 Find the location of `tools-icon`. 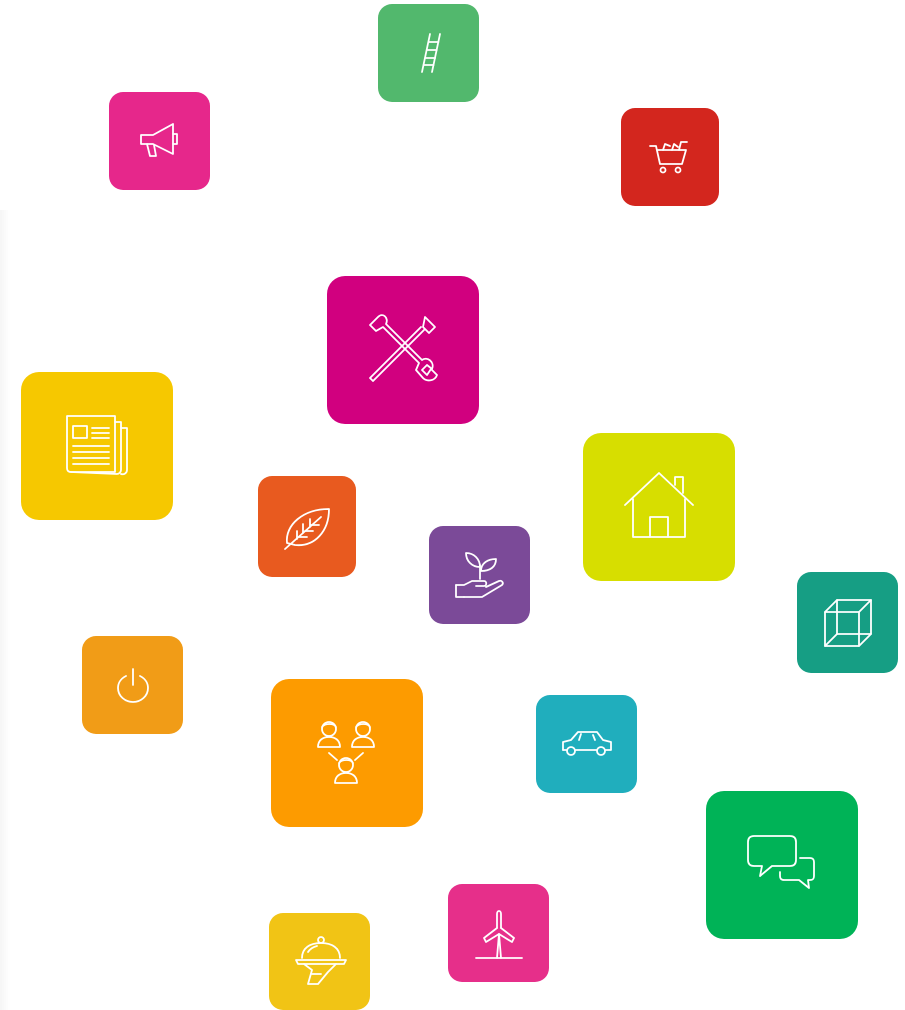

tools-icon is located at coordinates (403, 348).